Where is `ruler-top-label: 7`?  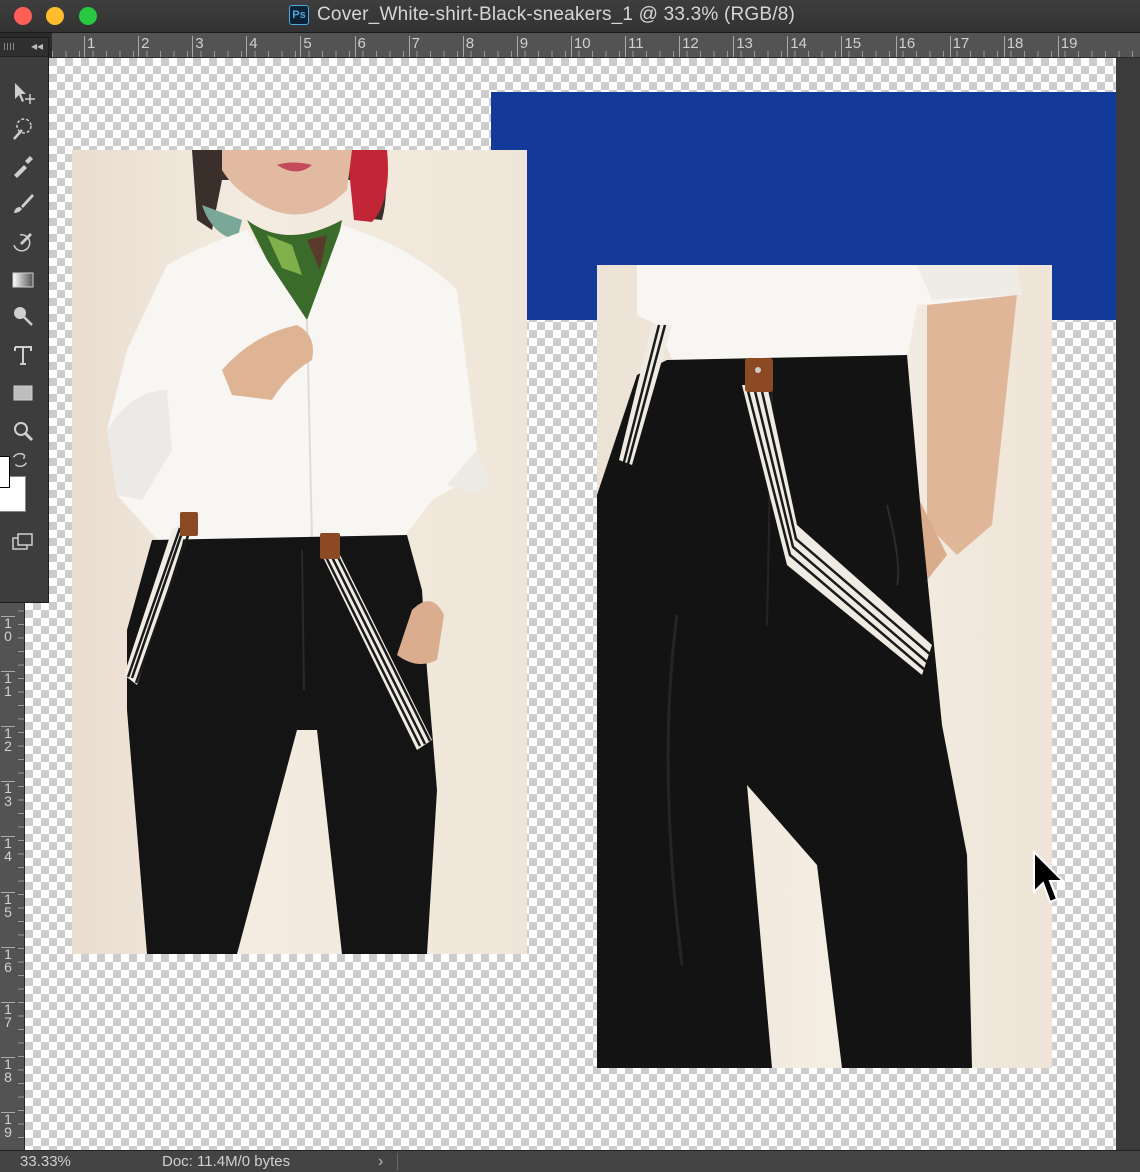 ruler-top-label: 7 is located at coordinates (414, 46).